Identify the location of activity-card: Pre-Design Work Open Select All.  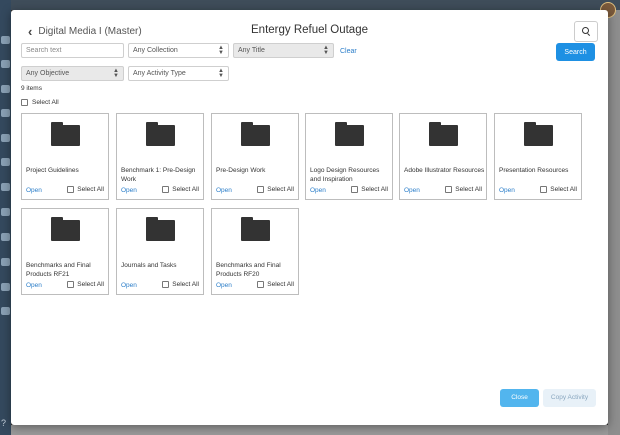
(255, 156).